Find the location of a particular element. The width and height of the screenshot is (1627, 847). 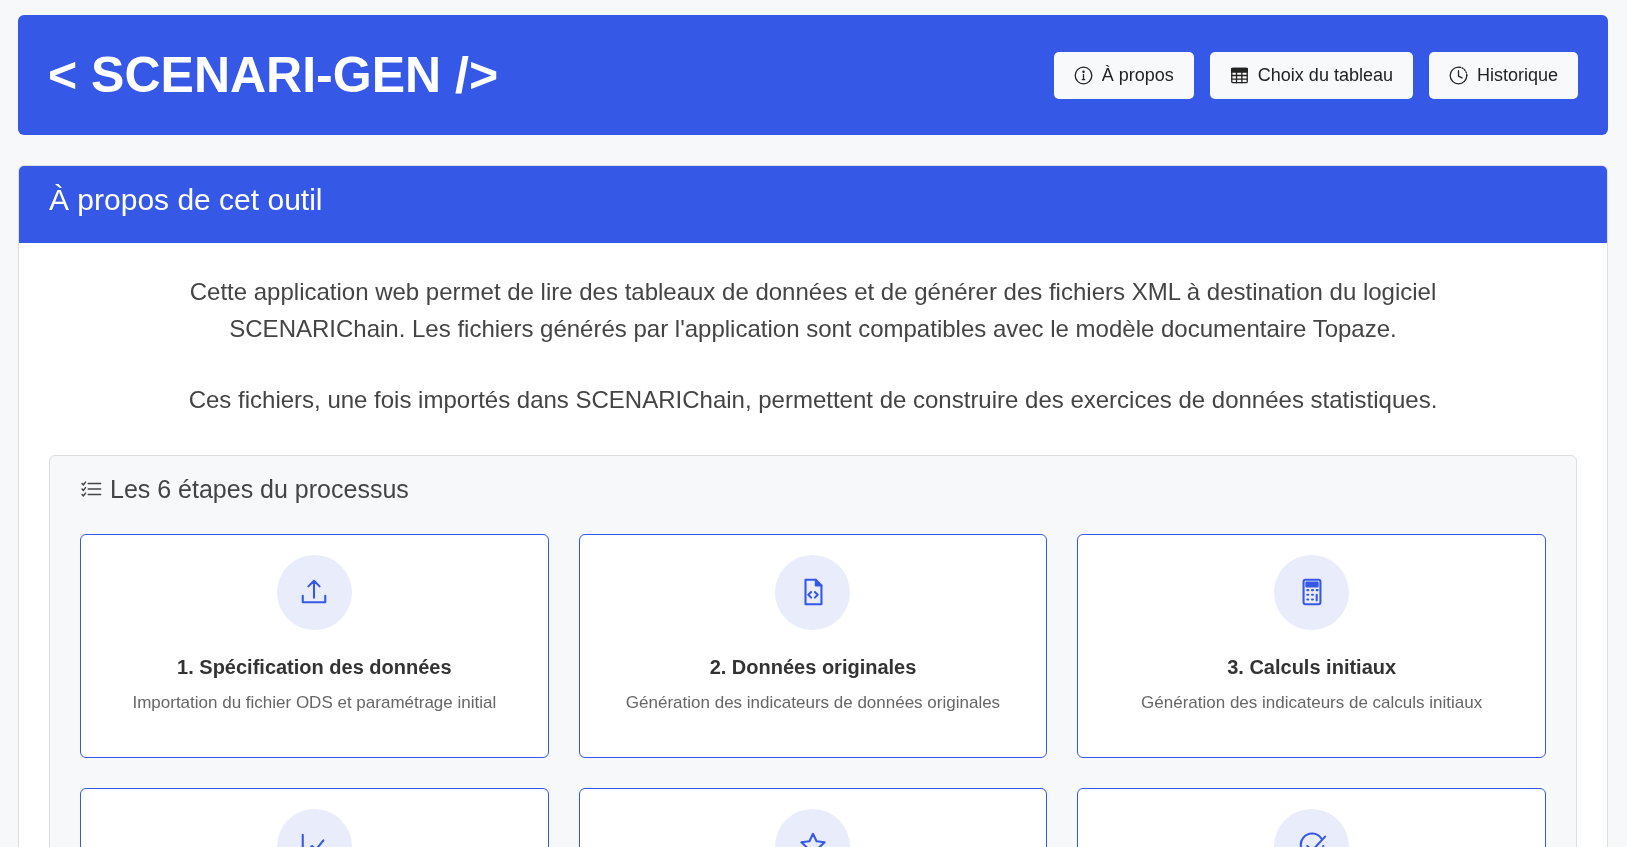

info-icon is located at coordinates (1083, 75).